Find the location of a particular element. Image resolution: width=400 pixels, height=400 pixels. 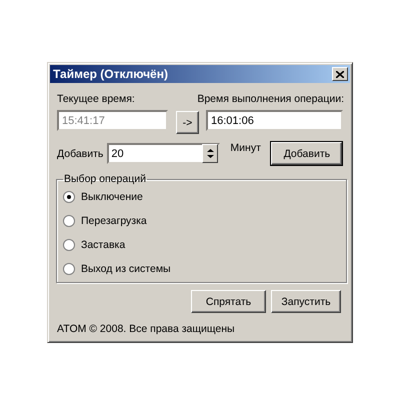

minutes-label: Минут is located at coordinates (246, 148).